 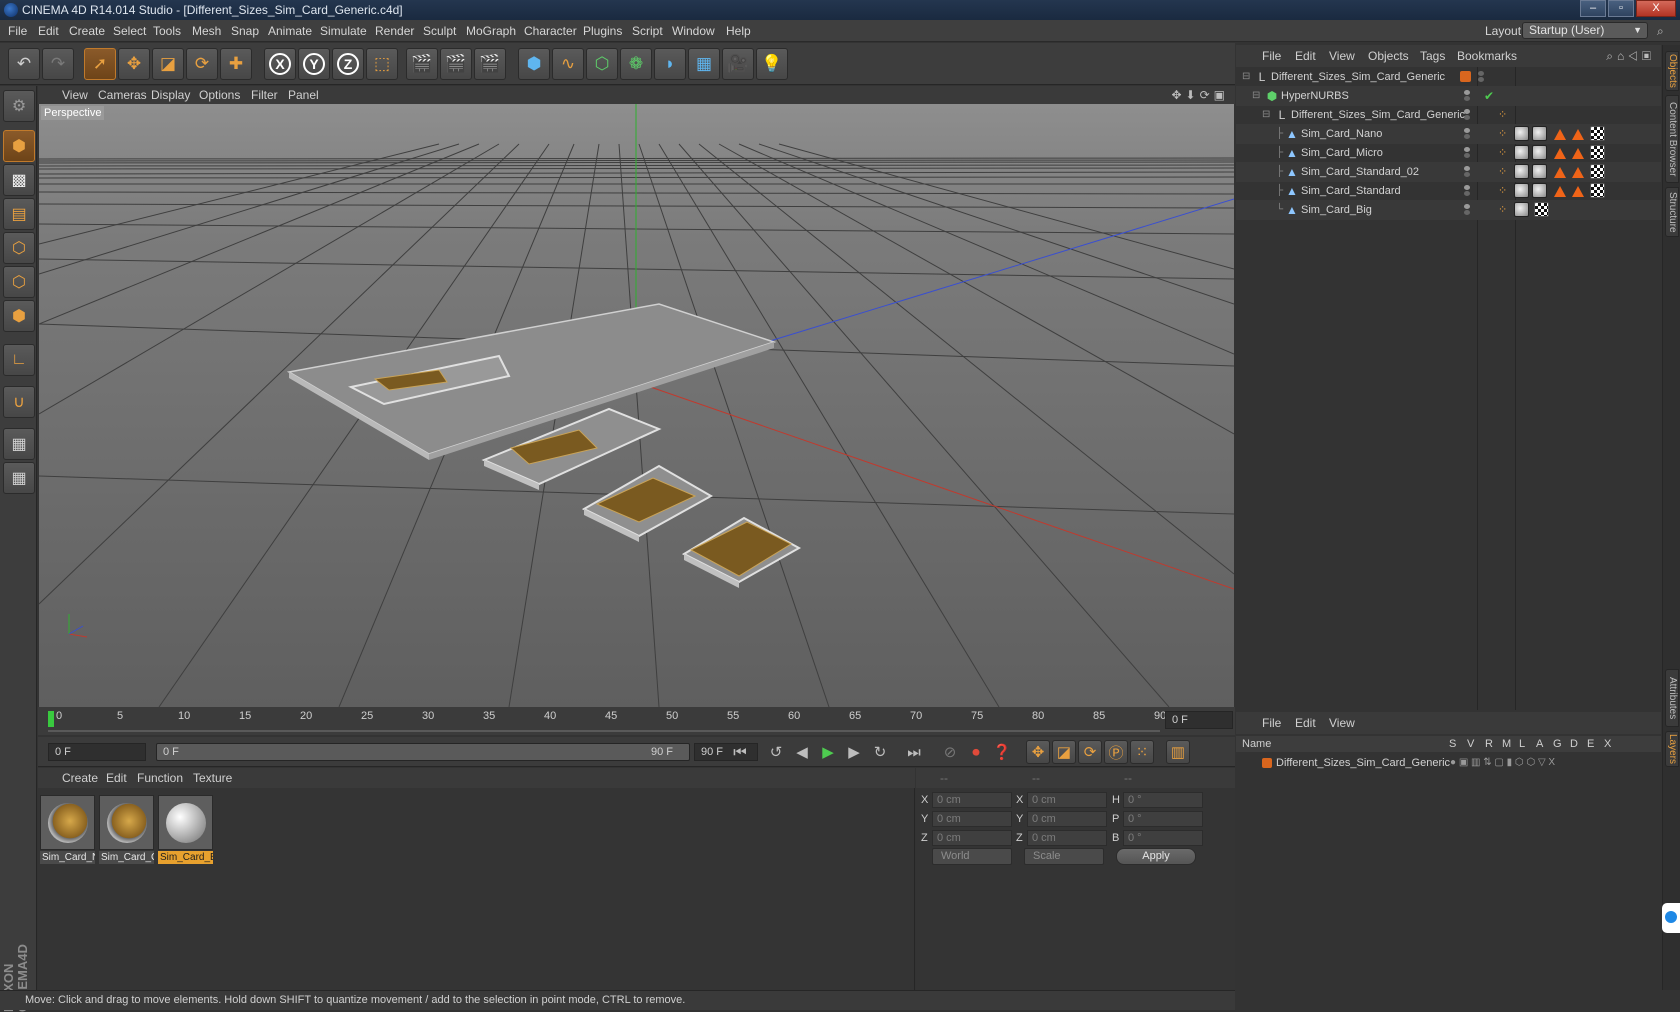 What do you see at coordinates (972, 800) in the screenshot?
I see `position-x-field: 0 cm` at bounding box center [972, 800].